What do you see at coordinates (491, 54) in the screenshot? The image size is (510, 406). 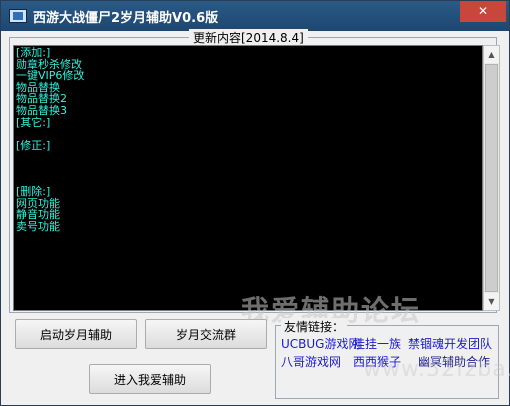 I see `scroll-up-arrow-icon: ▲` at bounding box center [491, 54].